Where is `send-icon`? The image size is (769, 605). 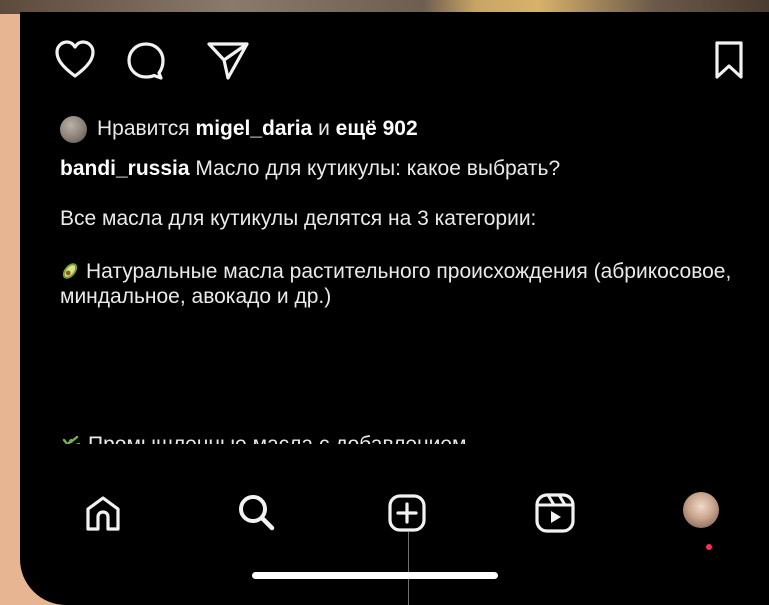
send-icon is located at coordinates (228, 62).